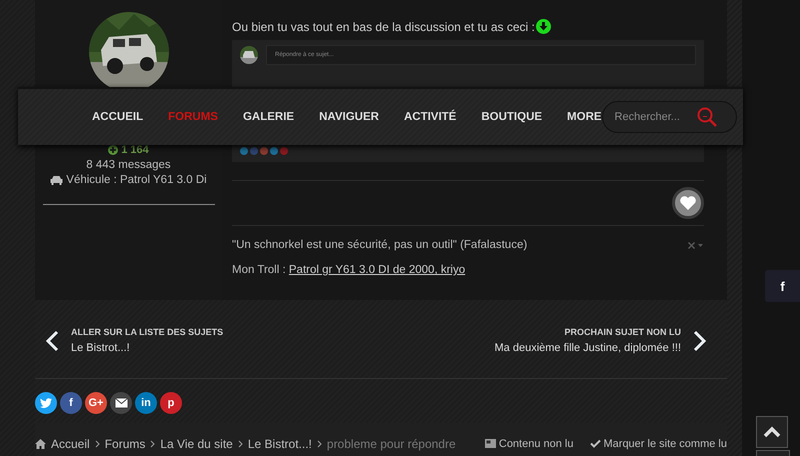  Describe the element at coordinates (147, 332) in the screenshot. I see `pager-heading: ALLER SUR LA LISTE DES SUJETS` at that location.